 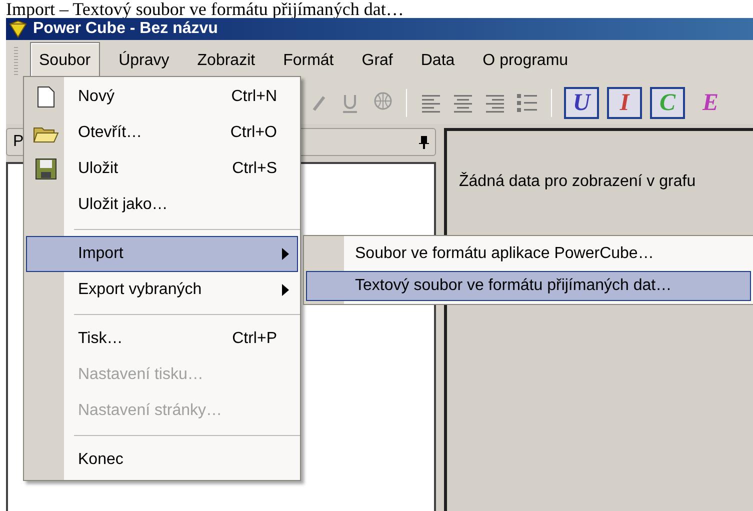 What do you see at coordinates (125, 29) in the screenshot?
I see `window-title: Power Cube - Bez názvu` at bounding box center [125, 29].